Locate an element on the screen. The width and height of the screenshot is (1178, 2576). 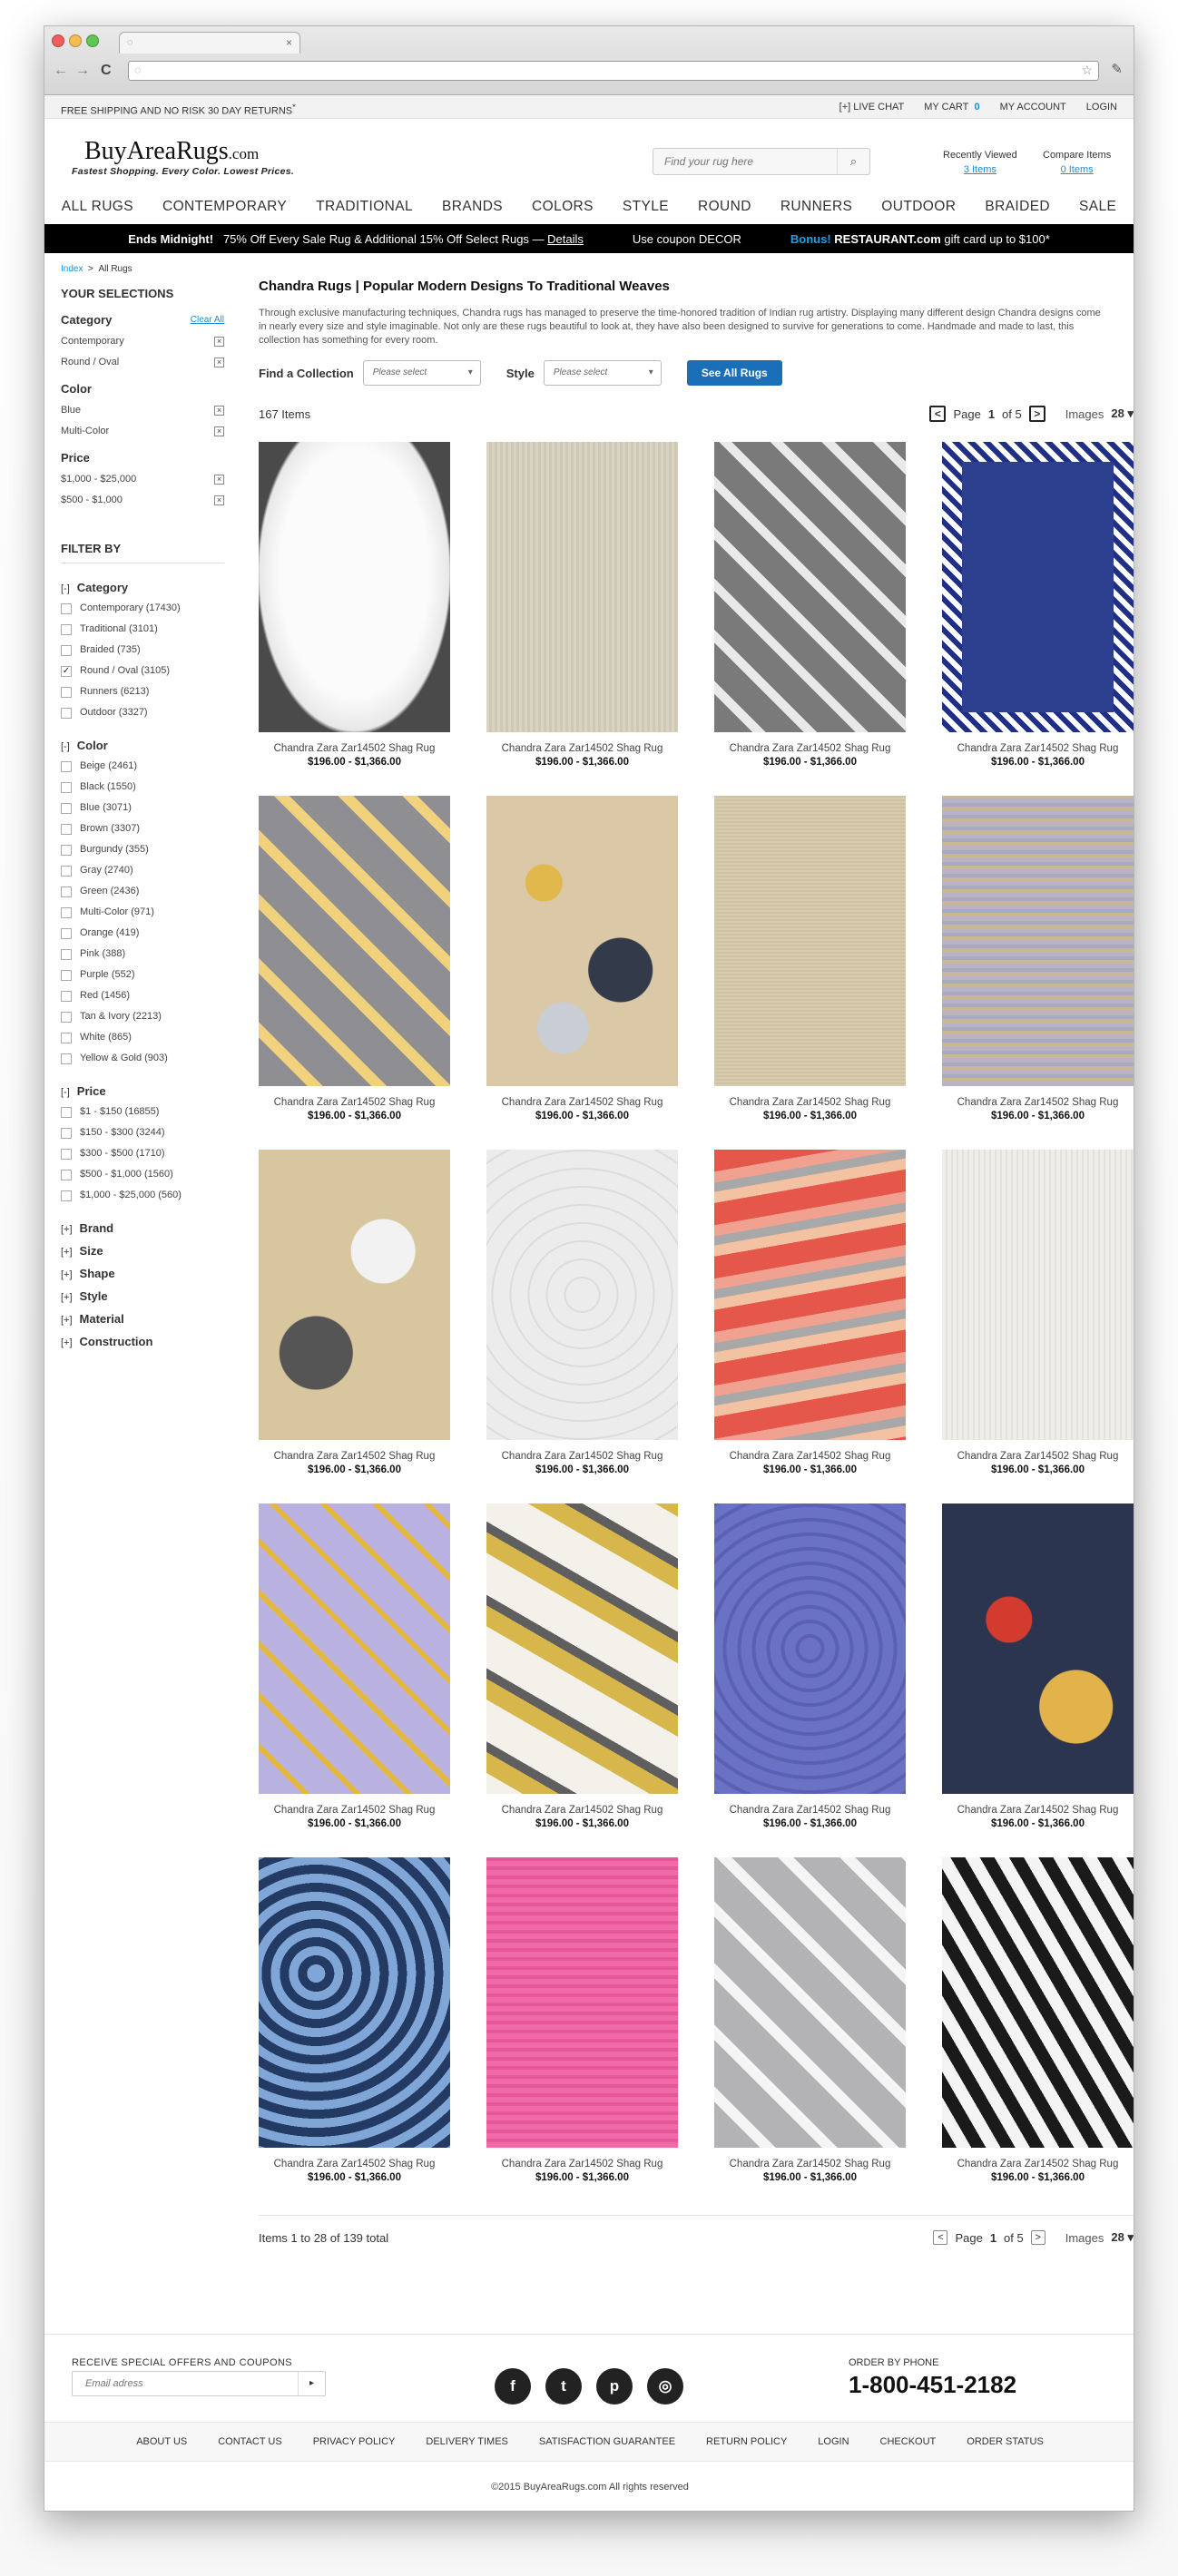
filter-option: Purple (552) is located at coordinates (143, 975).